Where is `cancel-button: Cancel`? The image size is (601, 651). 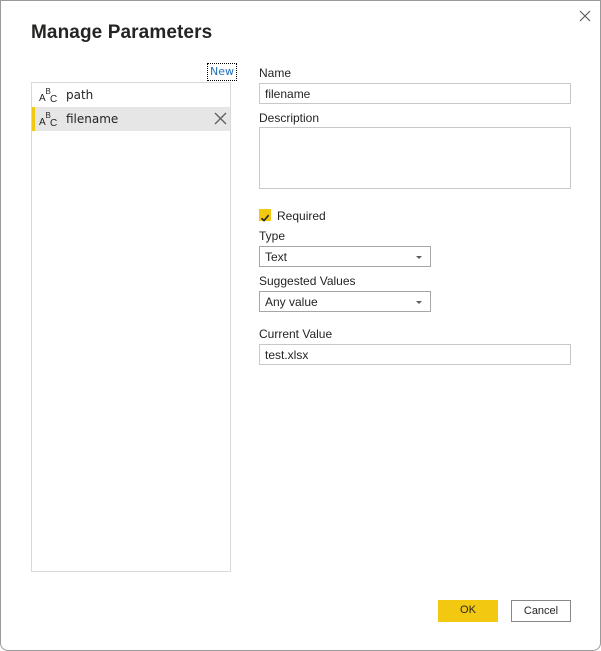
cancel-button: Cancel is located at coordinates (541, 611).